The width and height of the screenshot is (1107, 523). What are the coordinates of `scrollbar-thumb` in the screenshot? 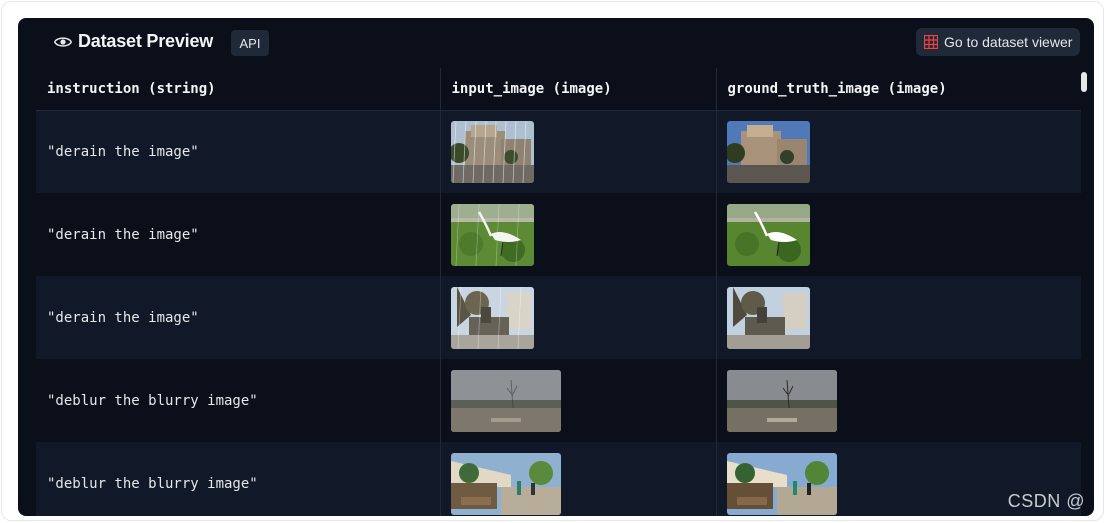 It's located at (1084, 82).